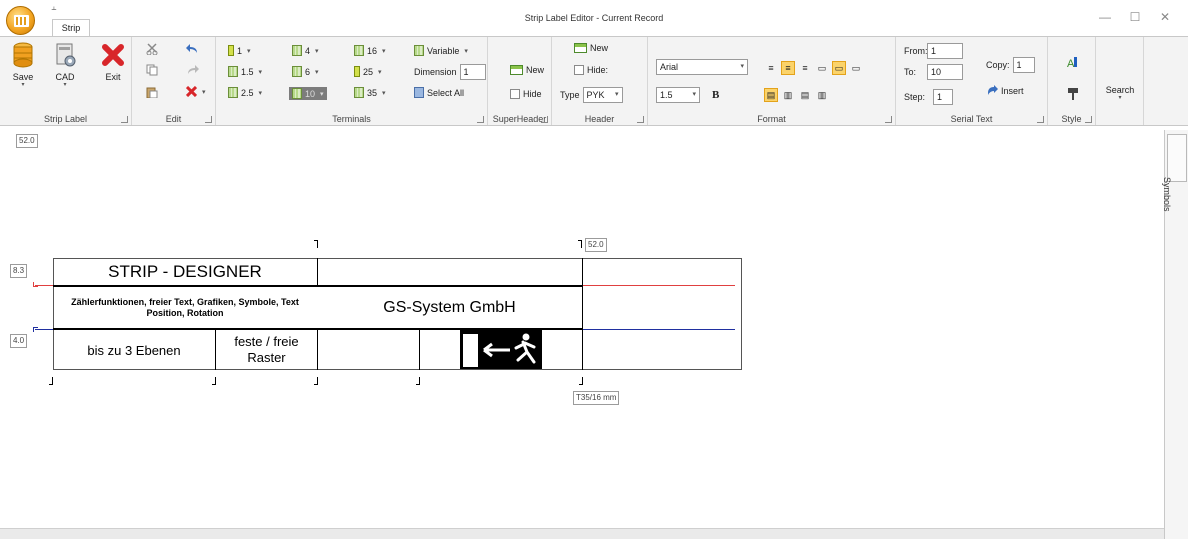  What do you see at coordinates (771, 68) in the screenshot?
I see `align-left-icon: ≡` at bounding box center [771, 68].